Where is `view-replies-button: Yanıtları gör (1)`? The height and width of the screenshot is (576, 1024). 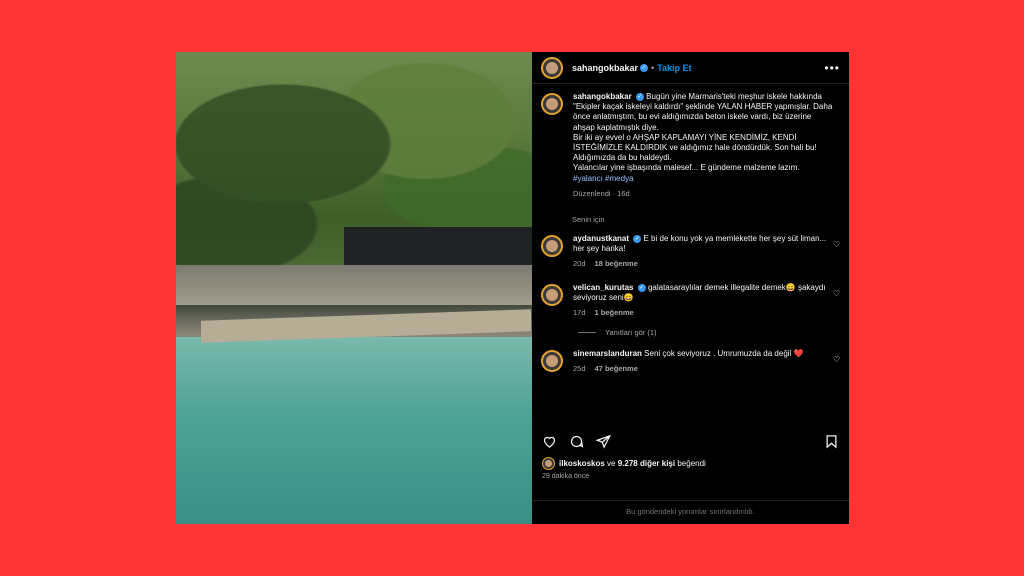
view-replies-button: Yanıtları gör (1) is located at coordinates (709, 332).